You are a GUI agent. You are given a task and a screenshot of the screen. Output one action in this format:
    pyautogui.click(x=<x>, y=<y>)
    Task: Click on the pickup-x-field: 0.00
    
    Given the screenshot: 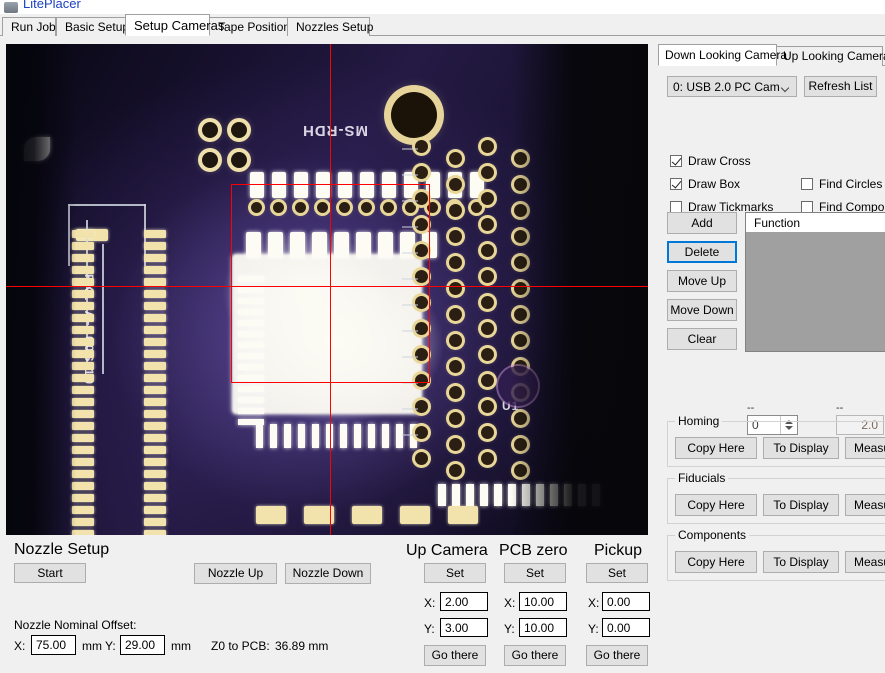 What is the action you would take?
    pyautogui.click(x=626, y=601)
    